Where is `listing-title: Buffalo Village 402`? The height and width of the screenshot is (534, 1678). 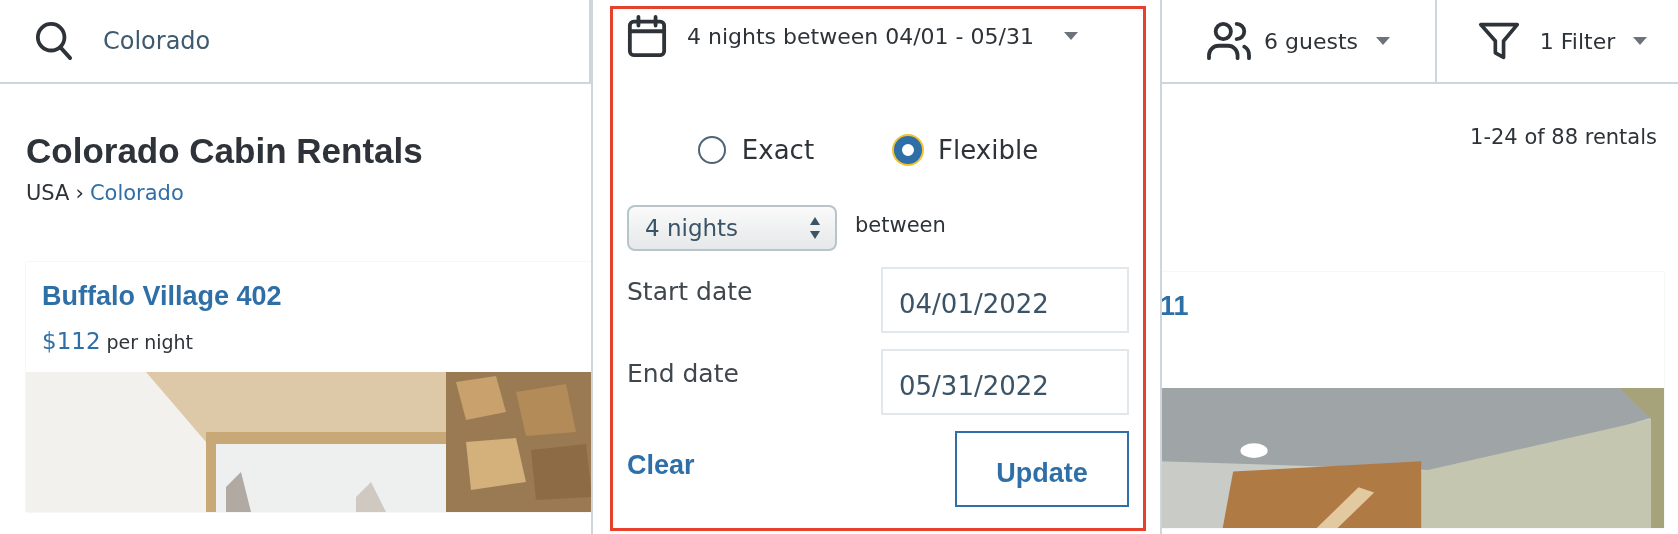 listing-title: Buffalo Village 402 is located at coordinates (308, 296).